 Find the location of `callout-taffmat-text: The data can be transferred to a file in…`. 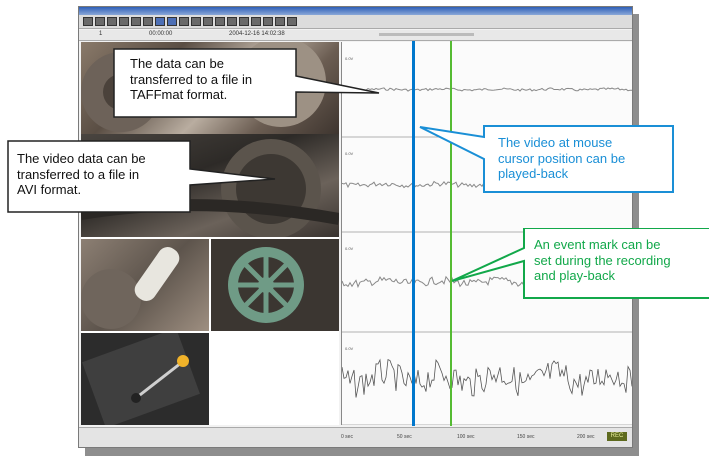

callout-taffmat-text: The data can be transferred to a file in… is located at coordinates (191, 79).